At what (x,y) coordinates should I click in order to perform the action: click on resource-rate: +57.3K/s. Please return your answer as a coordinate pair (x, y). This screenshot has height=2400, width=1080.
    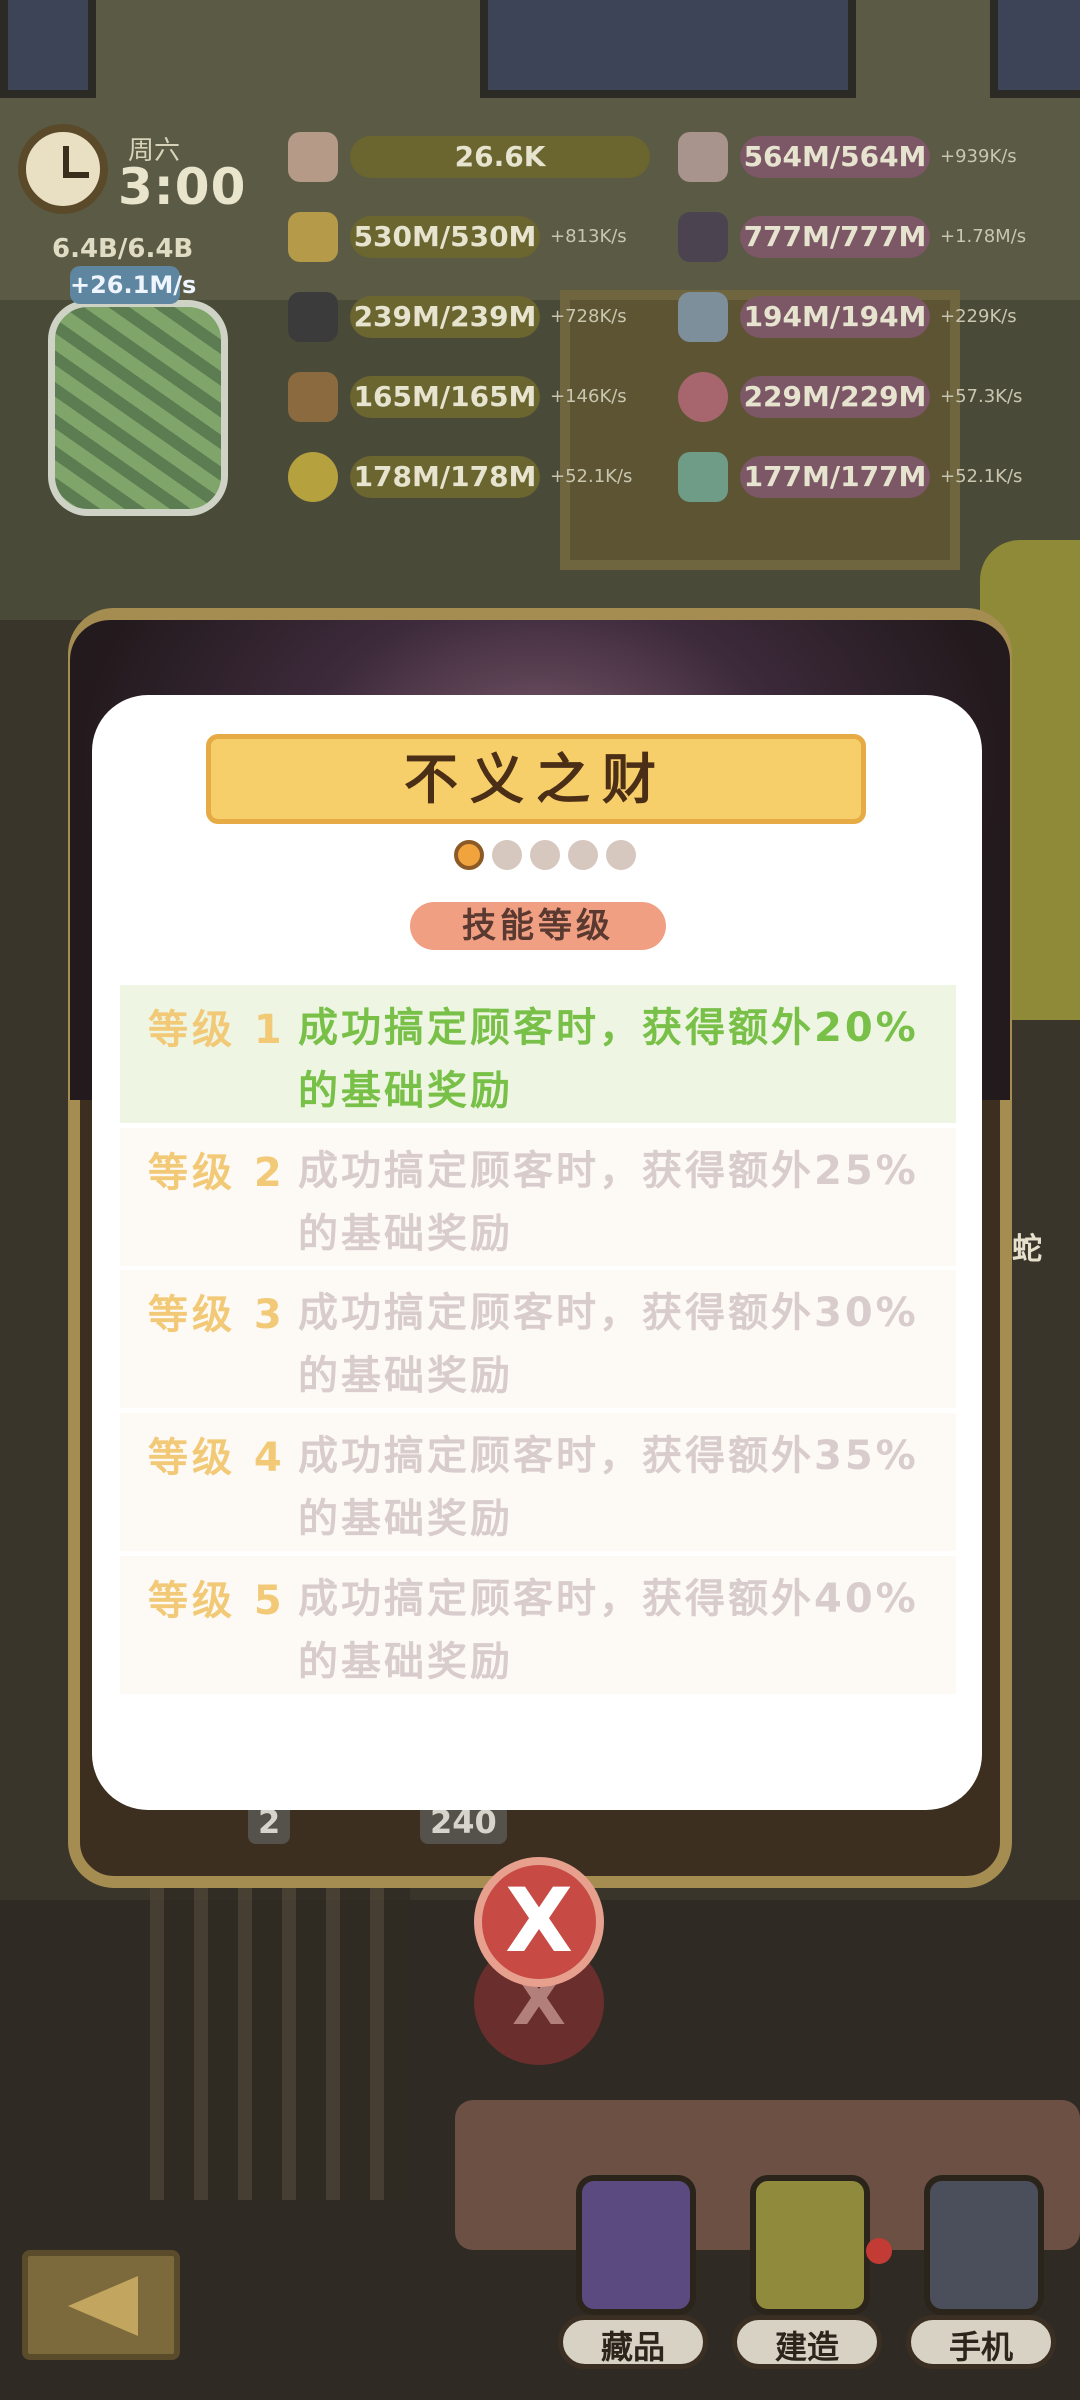
    Looking at the image, I should click on (981, 396).